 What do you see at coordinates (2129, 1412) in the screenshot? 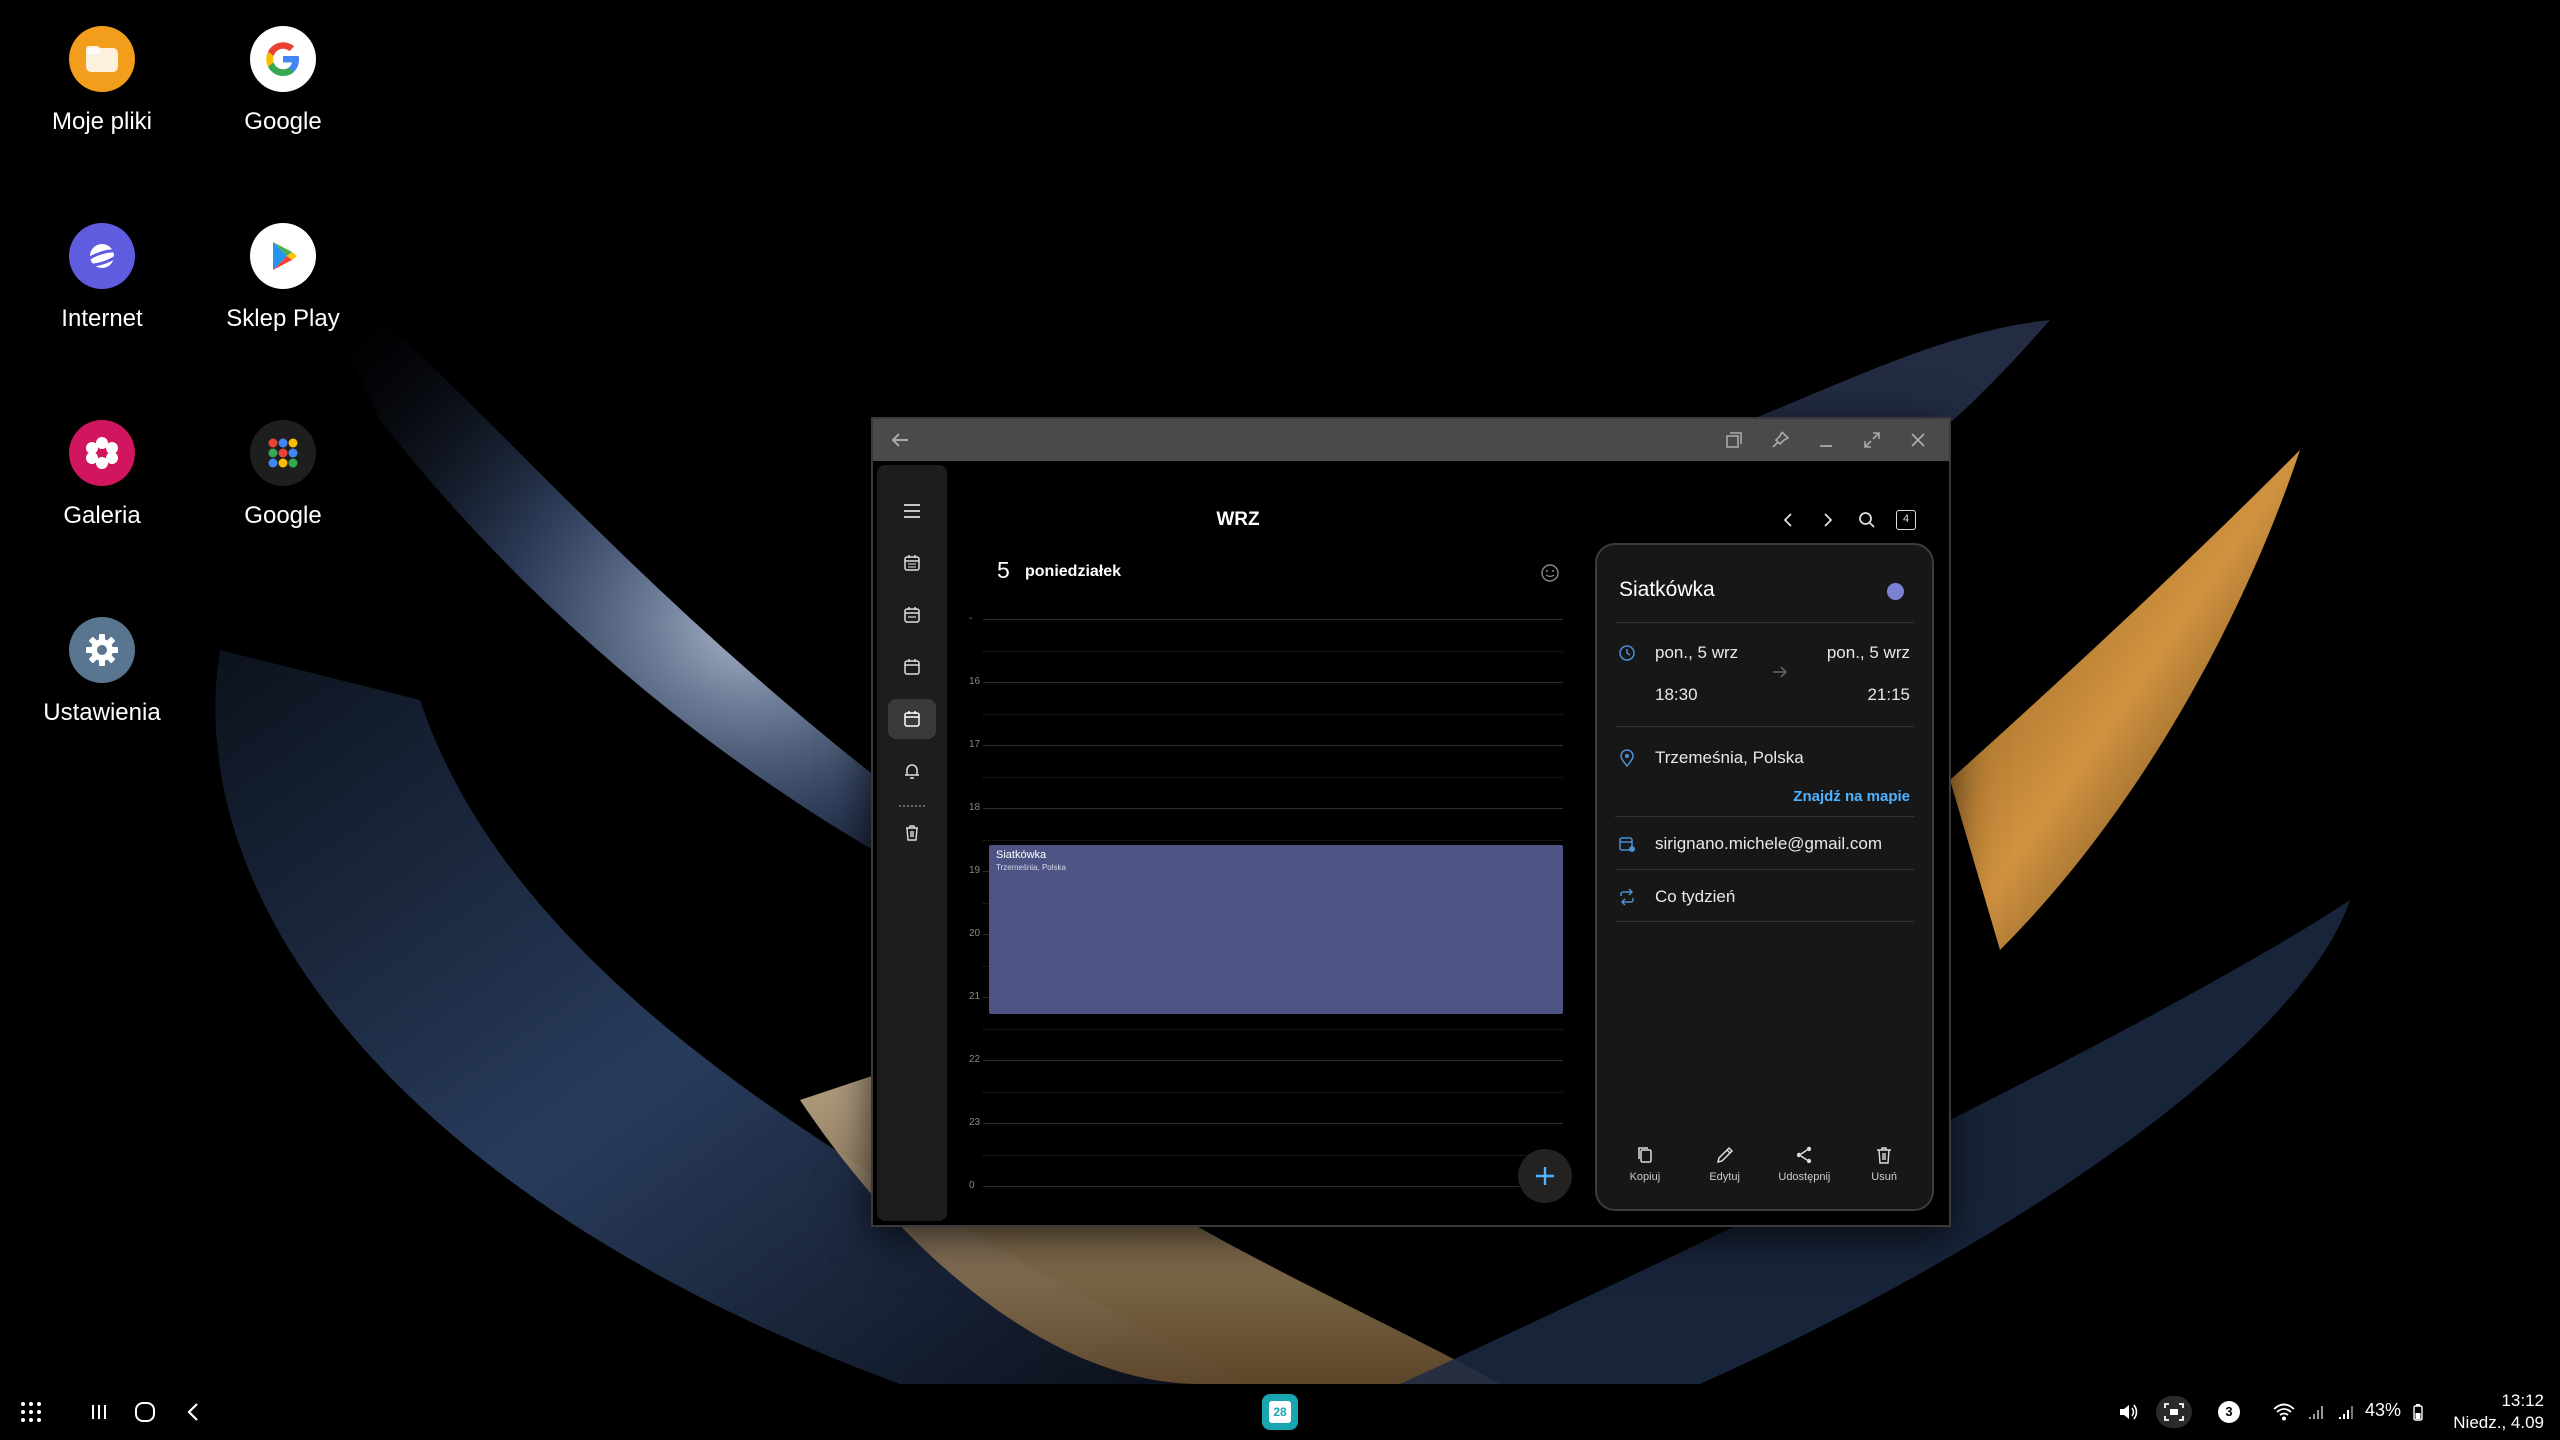
I see `volume-icon` at bounding box center [2129, 1412].